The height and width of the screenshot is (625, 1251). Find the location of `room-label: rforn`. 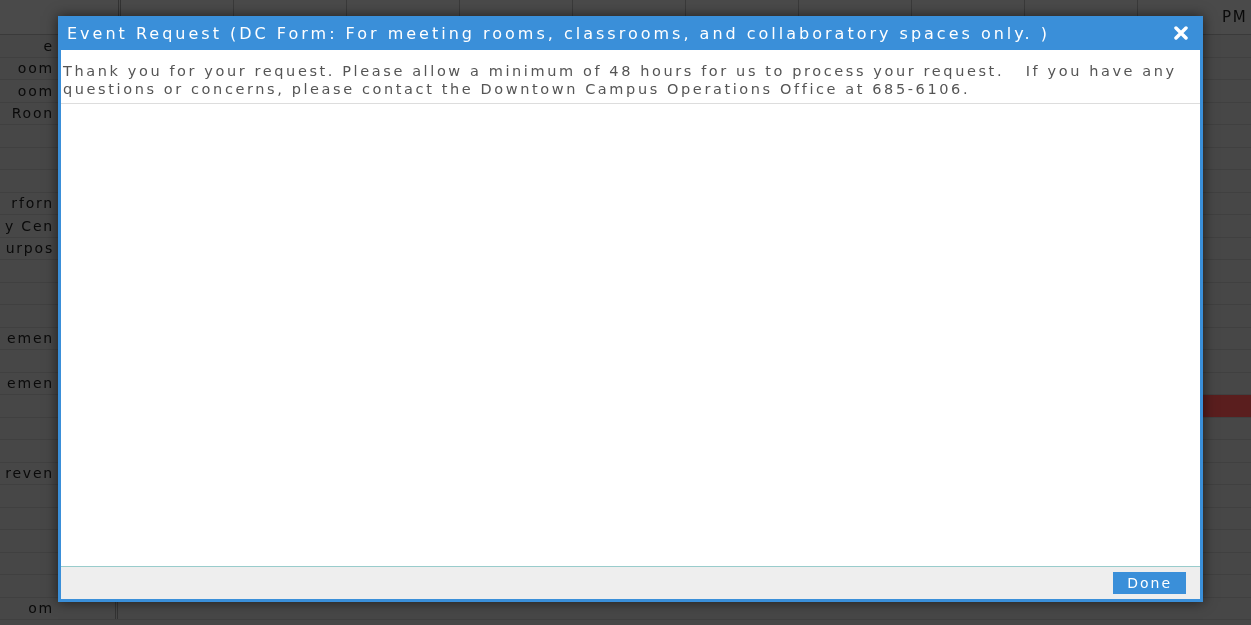

room-label: rforn is located at coordinates (32, 203).